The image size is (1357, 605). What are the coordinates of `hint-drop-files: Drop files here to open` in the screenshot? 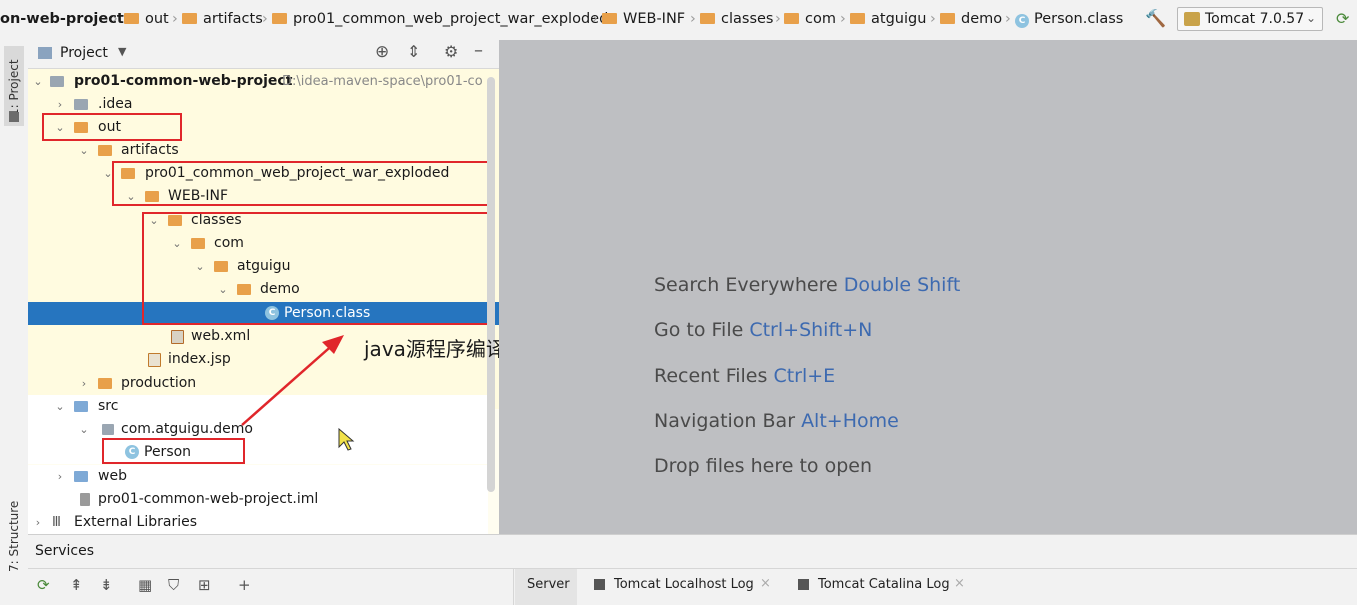 It's located at (763, 466).